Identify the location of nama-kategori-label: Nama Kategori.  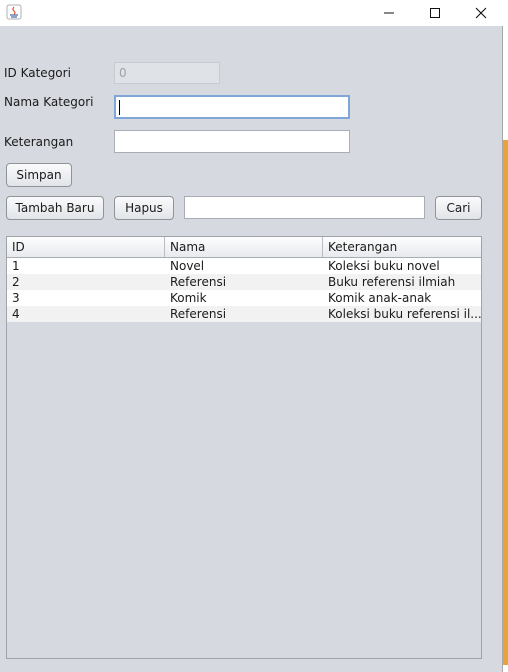
(49, 102).